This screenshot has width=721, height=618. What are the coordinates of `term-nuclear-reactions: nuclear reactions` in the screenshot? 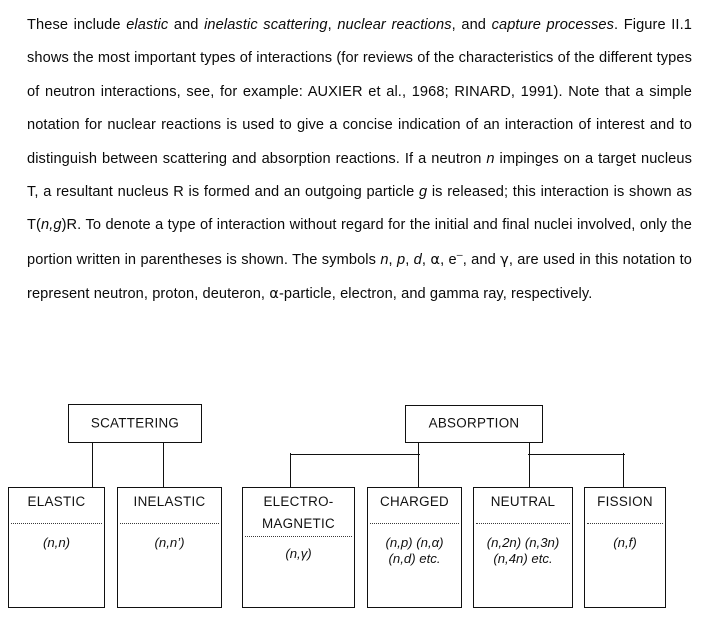 It's located at (394, 25).